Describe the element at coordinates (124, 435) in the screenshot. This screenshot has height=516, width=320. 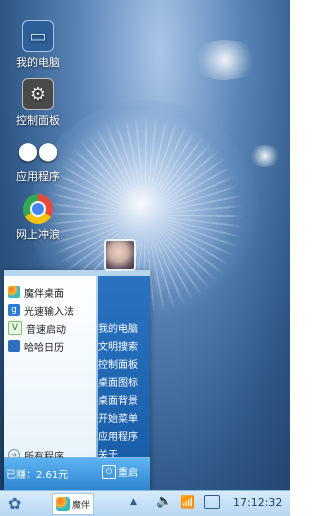
I see `start-menu-shortcut-apps: 应用程序` at that location.